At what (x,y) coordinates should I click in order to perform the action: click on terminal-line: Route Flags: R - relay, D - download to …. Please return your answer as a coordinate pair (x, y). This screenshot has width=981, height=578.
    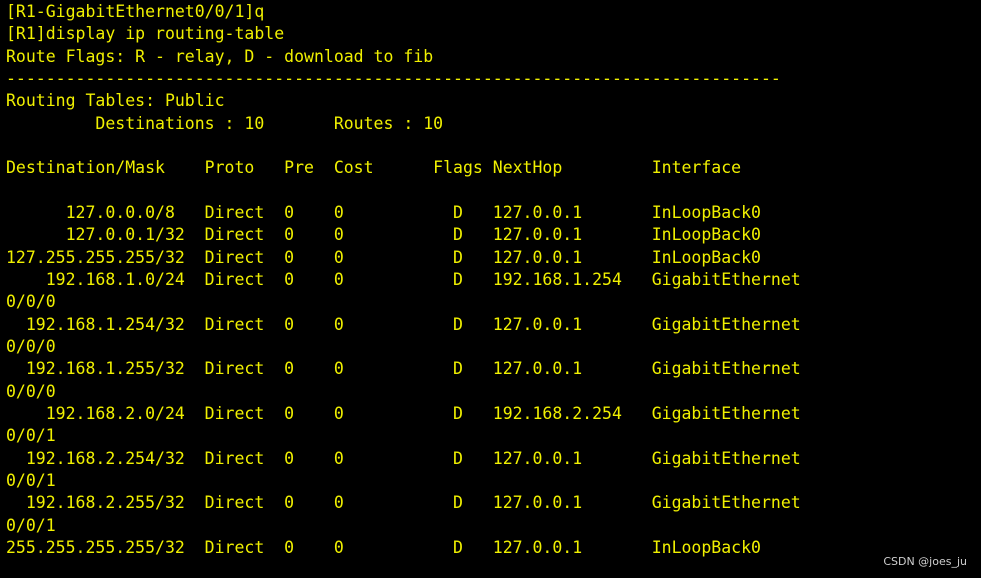
    Looking at the image, I should click on (220, 56).